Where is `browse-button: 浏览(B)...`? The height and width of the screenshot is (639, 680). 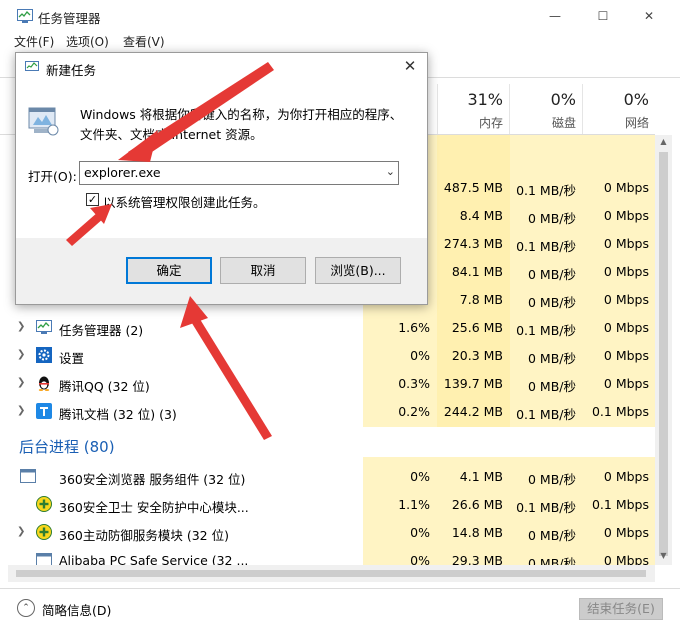 browse-button: 浏览(B)... is located at coordinates (358, 270).